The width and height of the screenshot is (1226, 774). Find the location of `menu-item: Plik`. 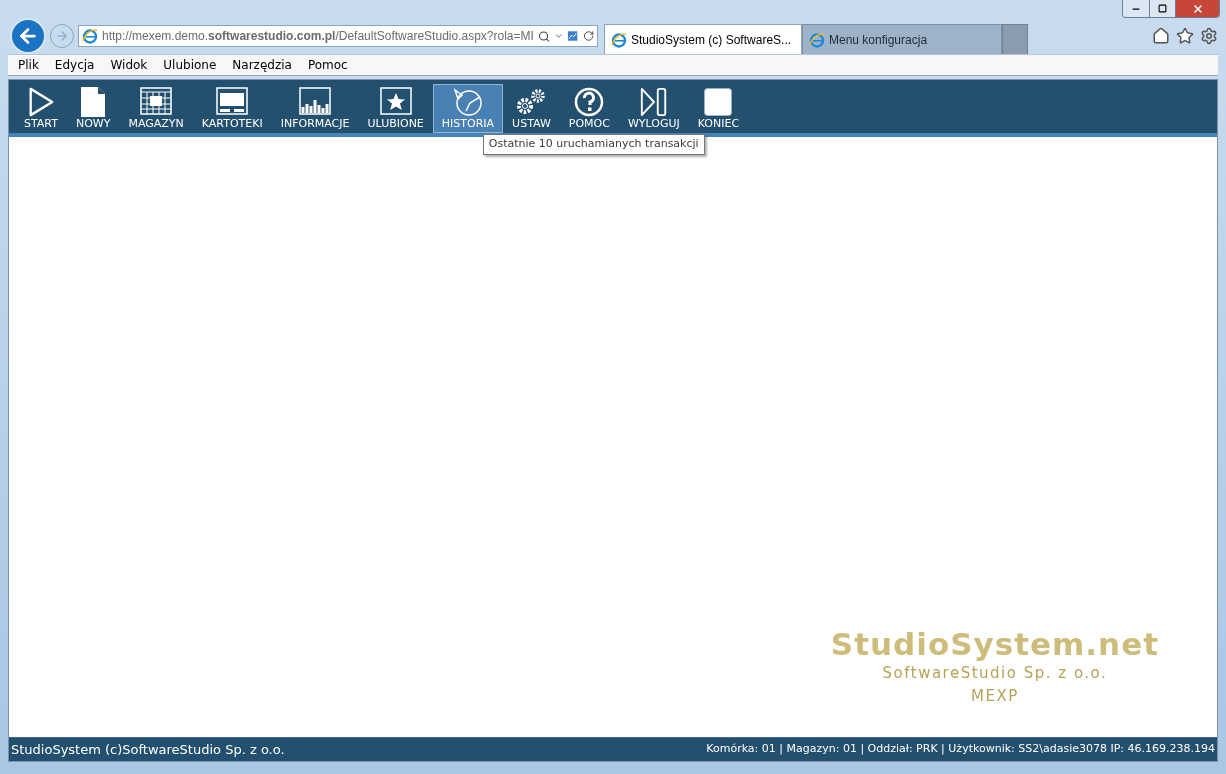

menu-item: Plik is located at coordinates (28, 65).